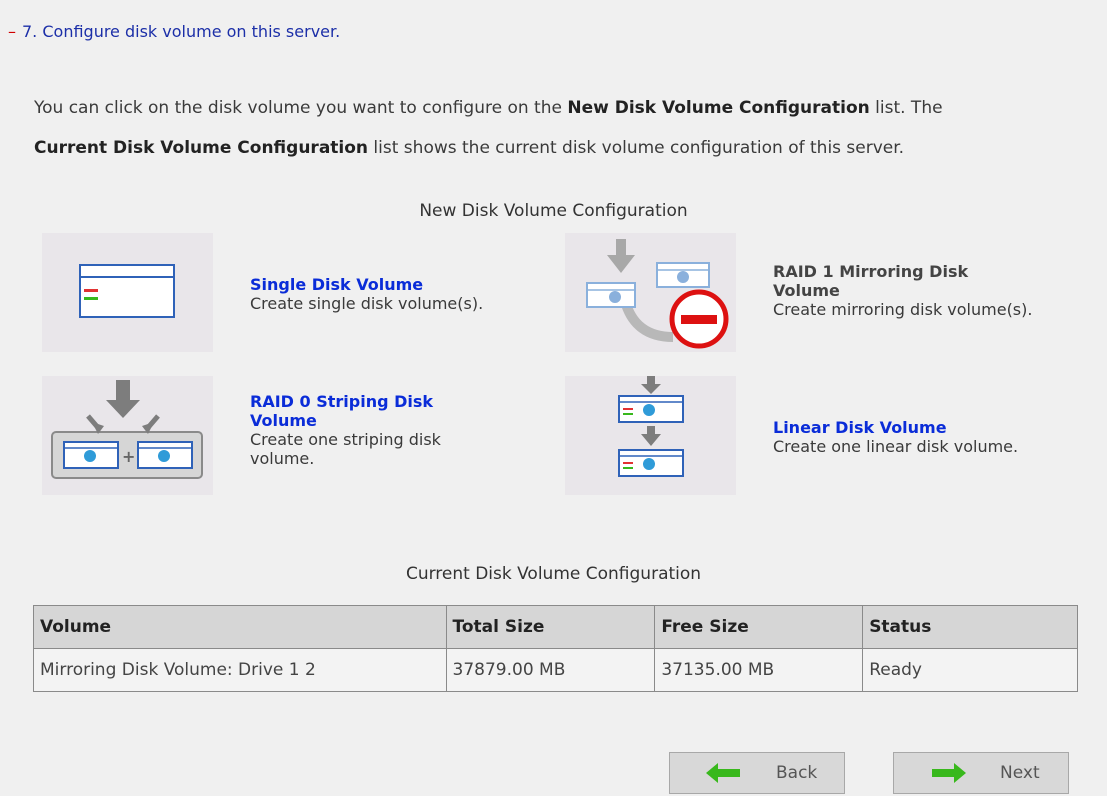 Image resolution: width=1107 pixels, height=796 pixels. What do you see at coordinates (657, 294) in the screenshot?
I see `raid1-mirroring-disabled-icon` at bounding box center [657, 294].